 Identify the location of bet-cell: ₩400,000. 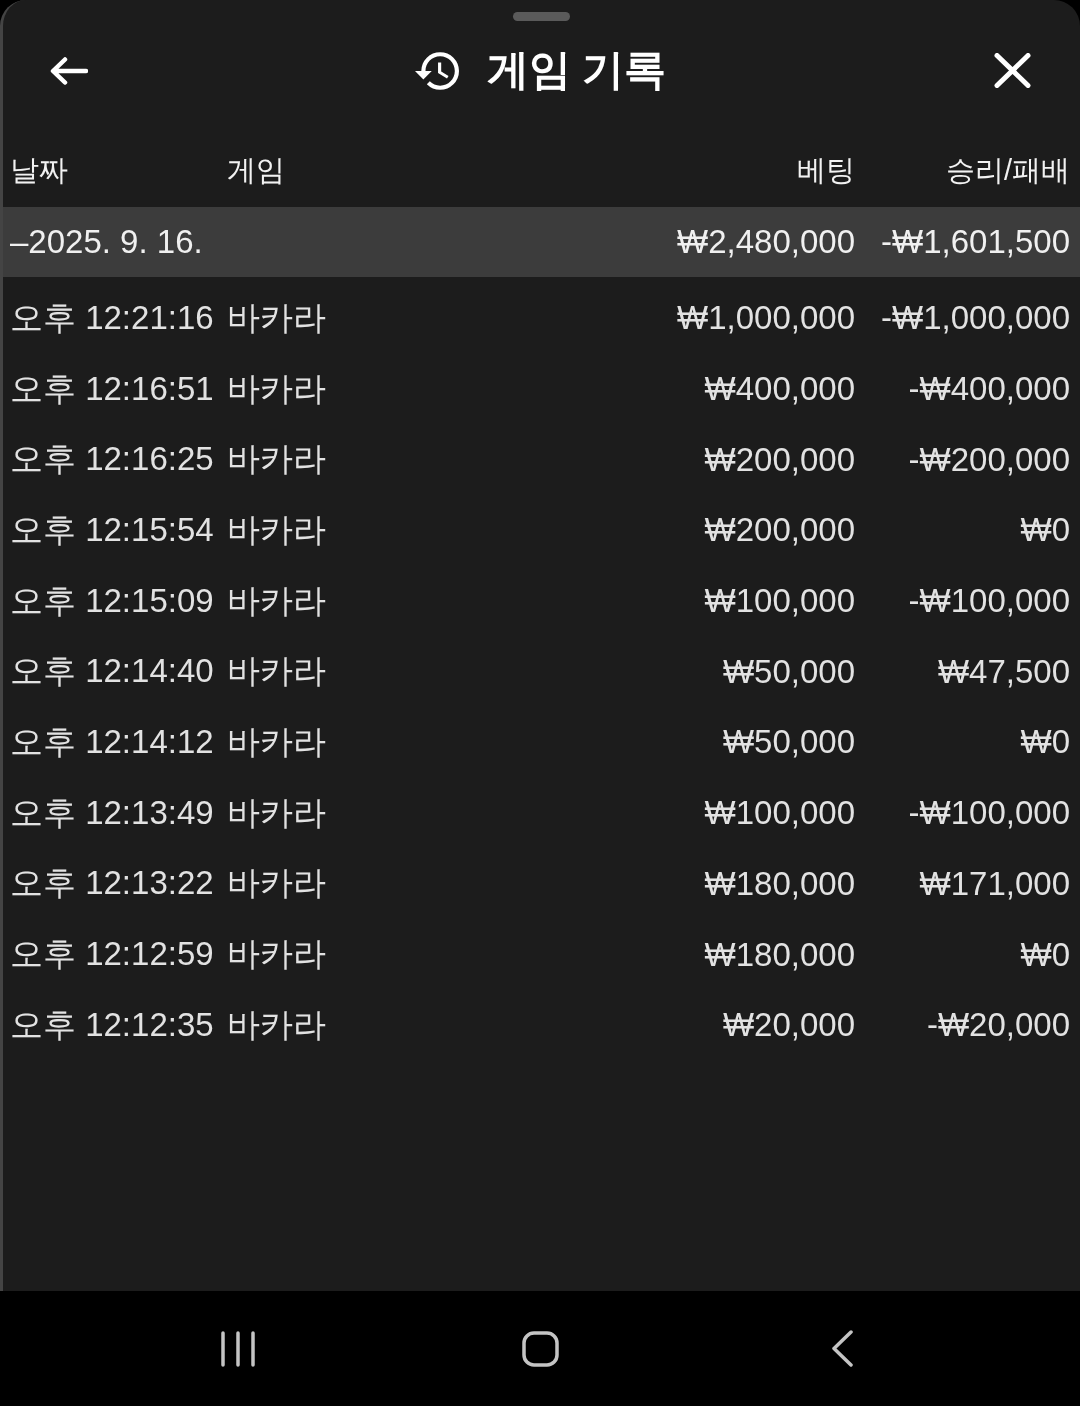
(779, 389).